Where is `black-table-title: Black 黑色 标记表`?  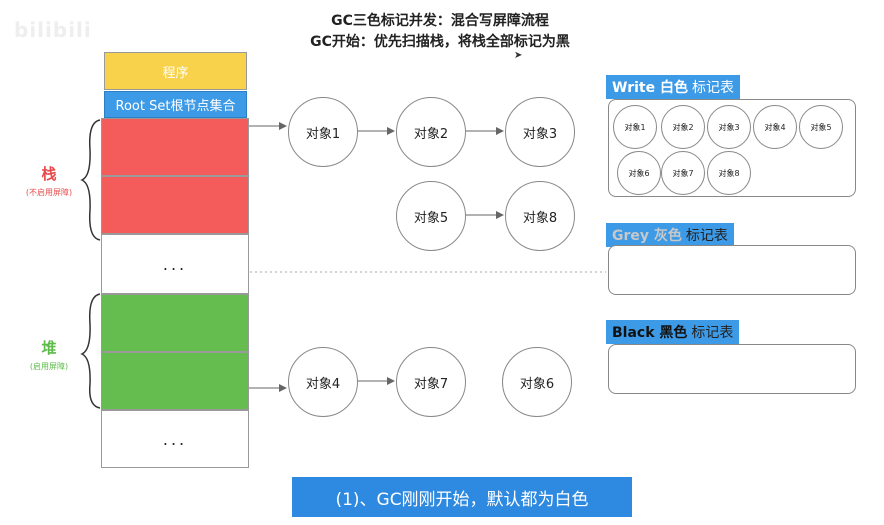
black-table-title: Black 黑色 标记表 is located at coordinates (673, 332).